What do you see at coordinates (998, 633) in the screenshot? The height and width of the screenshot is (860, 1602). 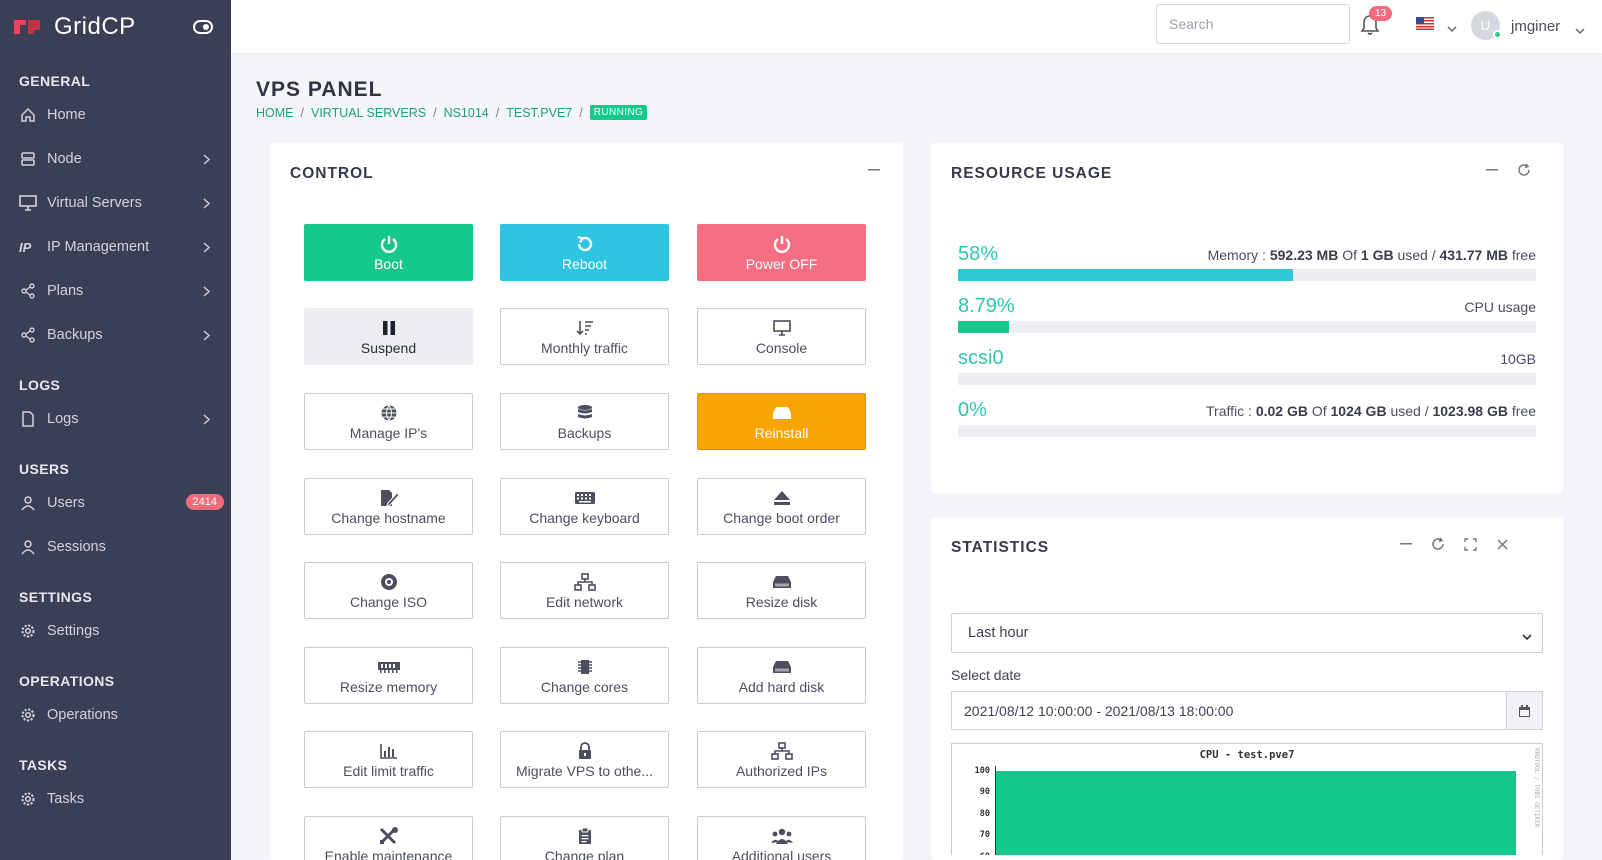 I see `period-select-value: Last hour` at bounding box center [998, 633].